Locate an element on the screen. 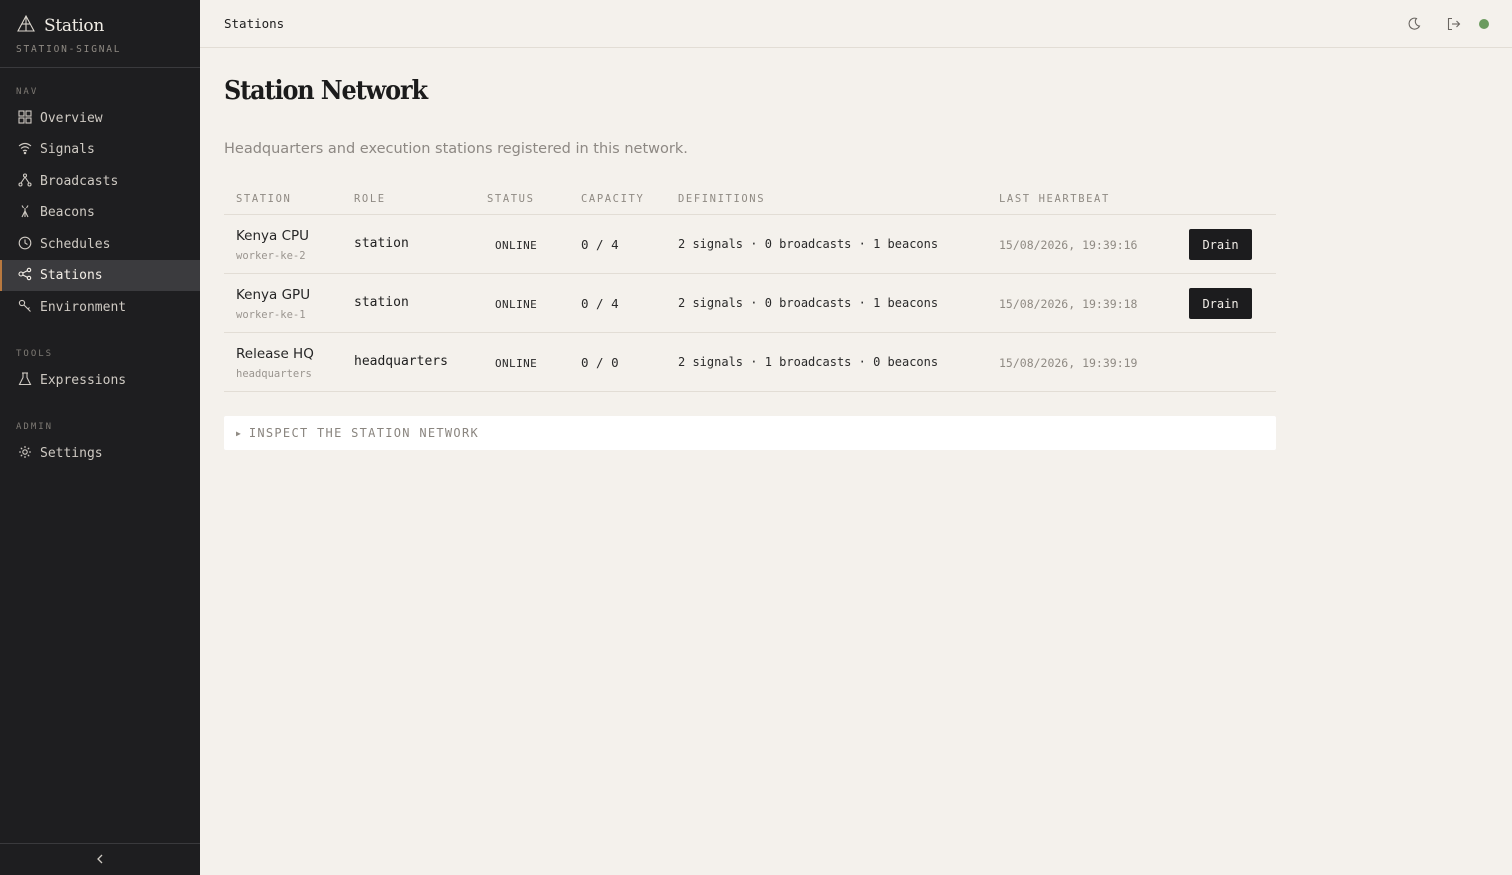 This screenshot has height=875, width=1512. station-capacity: 0 / 0 is located at coordinates (600, 362).